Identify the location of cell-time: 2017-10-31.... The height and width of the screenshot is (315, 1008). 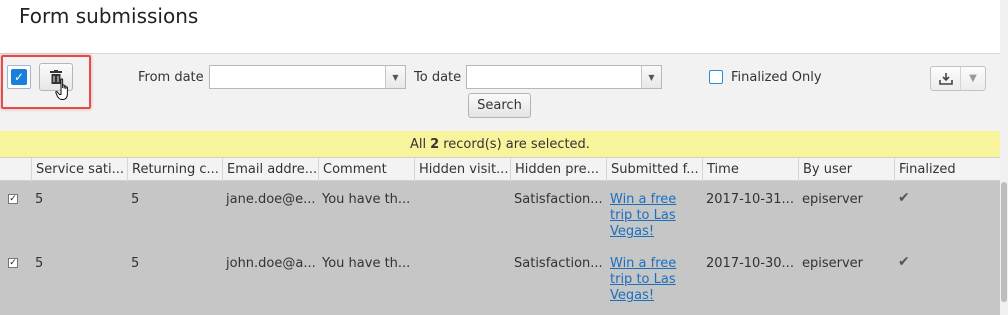
(750, 199).